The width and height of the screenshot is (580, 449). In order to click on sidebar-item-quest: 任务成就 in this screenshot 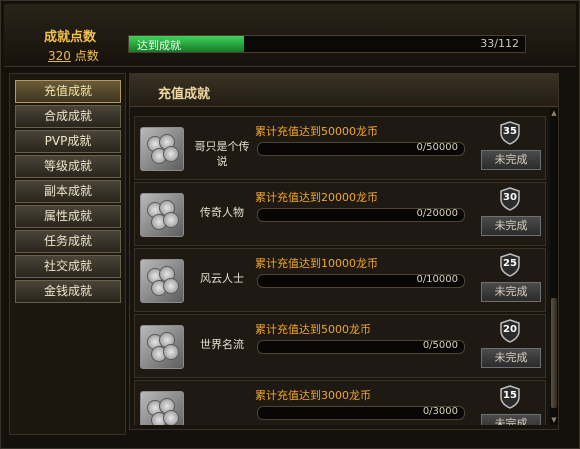, I will do `click(68, 241)`.